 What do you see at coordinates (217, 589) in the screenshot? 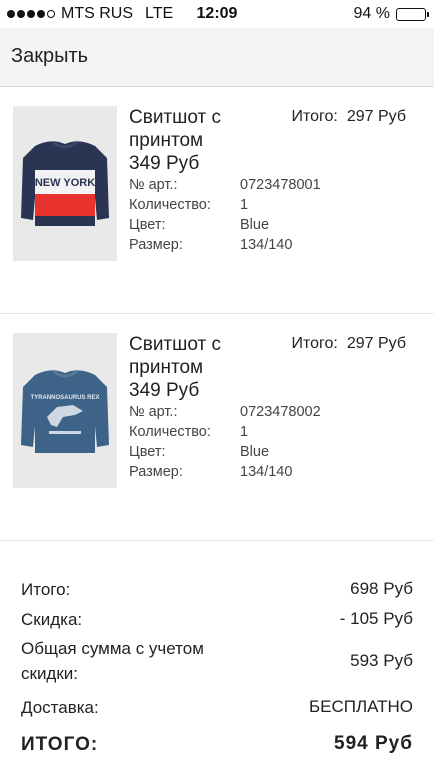
I see `summary-subtotal: Итого: 698 Руб` at bounding box center [217, 589].